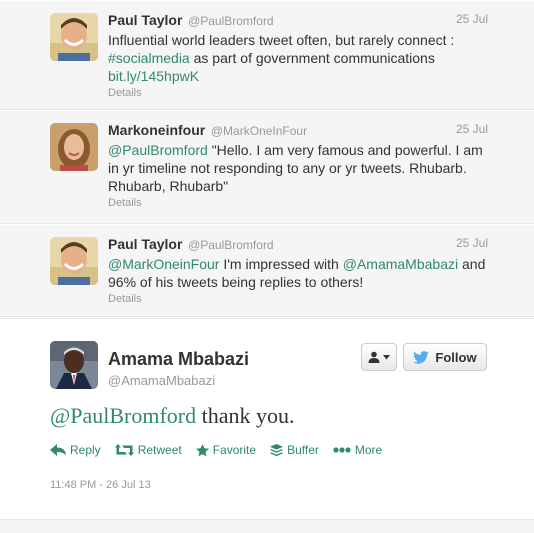 This screenshot has height=533, width=534. Describe the element at coordinates (456, 357) in the screenshot. I see `follow-label: Follow` at that location.